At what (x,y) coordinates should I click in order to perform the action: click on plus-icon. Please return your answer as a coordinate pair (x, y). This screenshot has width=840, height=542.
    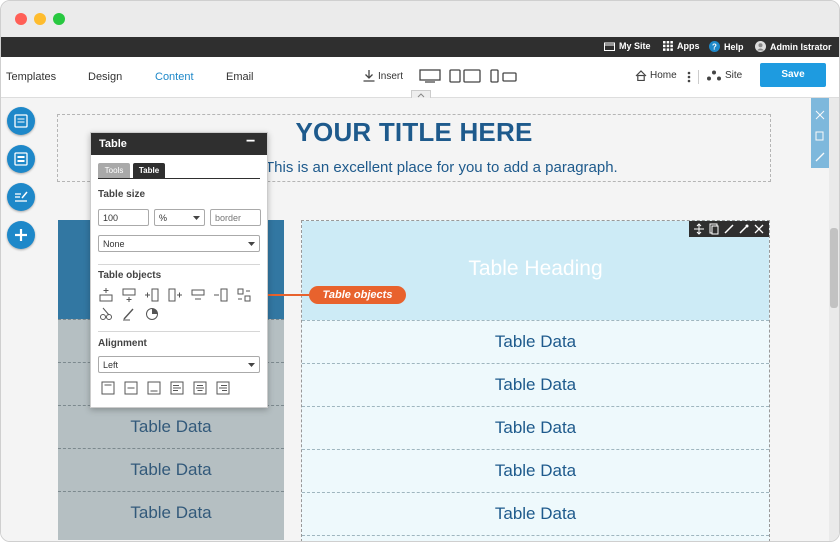
    Looking at the image, I should click on (21, 235).